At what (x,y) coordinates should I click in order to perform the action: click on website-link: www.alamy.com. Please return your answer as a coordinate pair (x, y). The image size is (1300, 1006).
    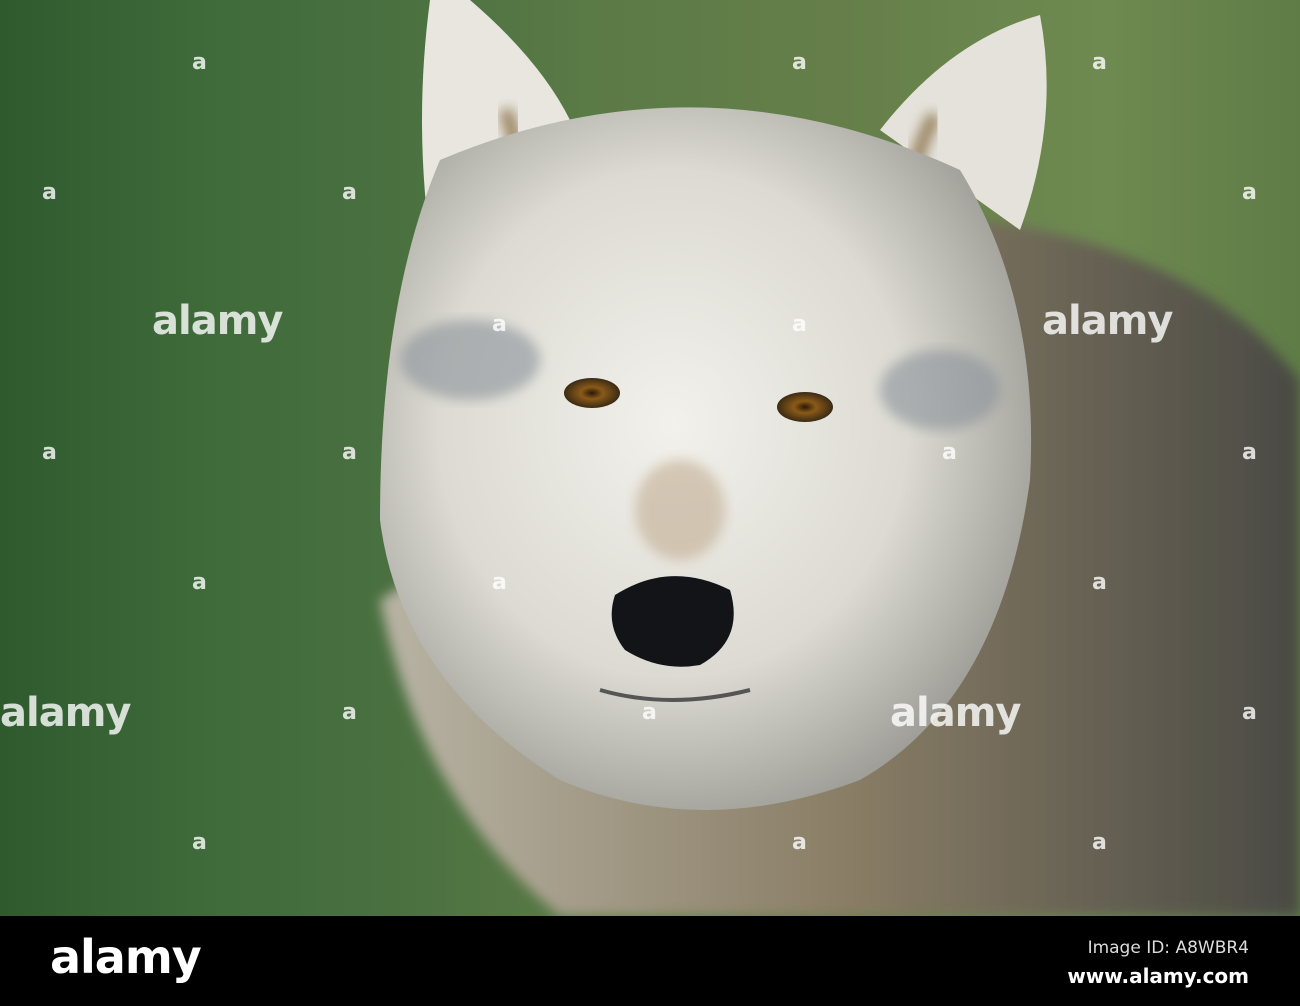
    Looking at the image, I should click on (1158, 976).